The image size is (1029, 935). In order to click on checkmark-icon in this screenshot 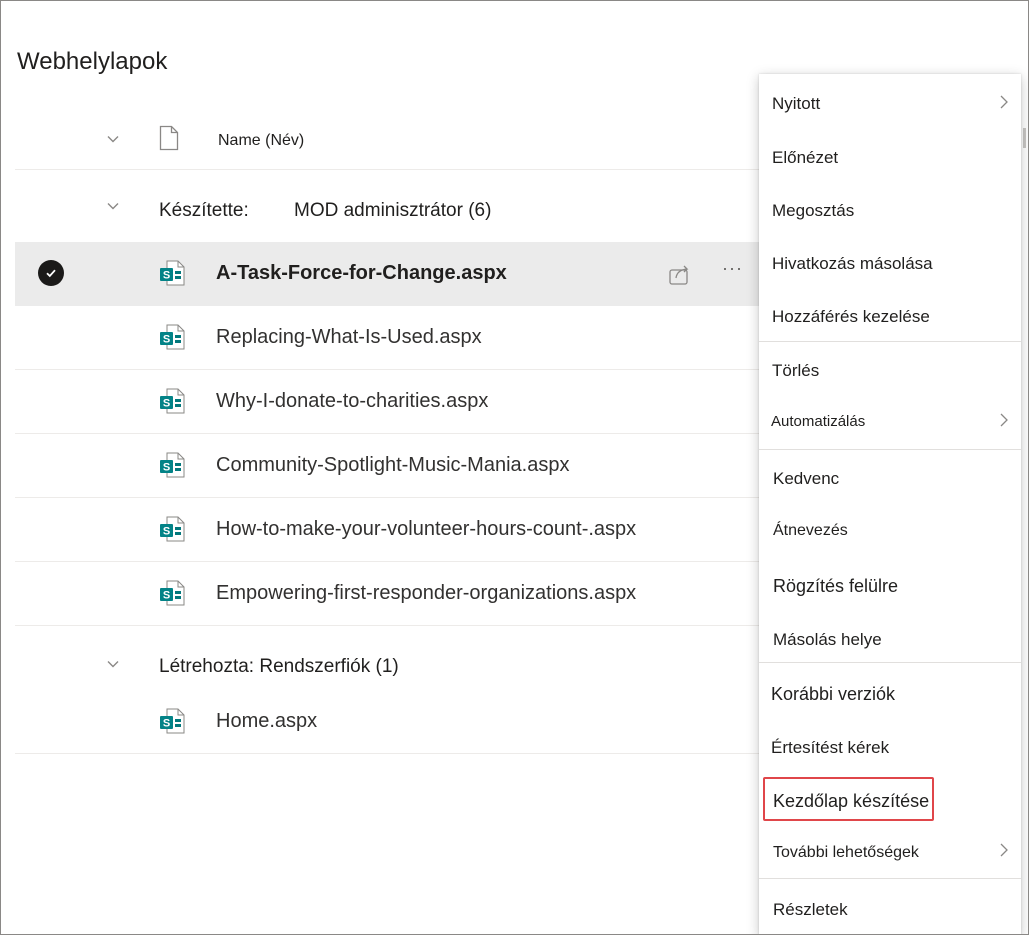, I will do `click(51, 273)`.